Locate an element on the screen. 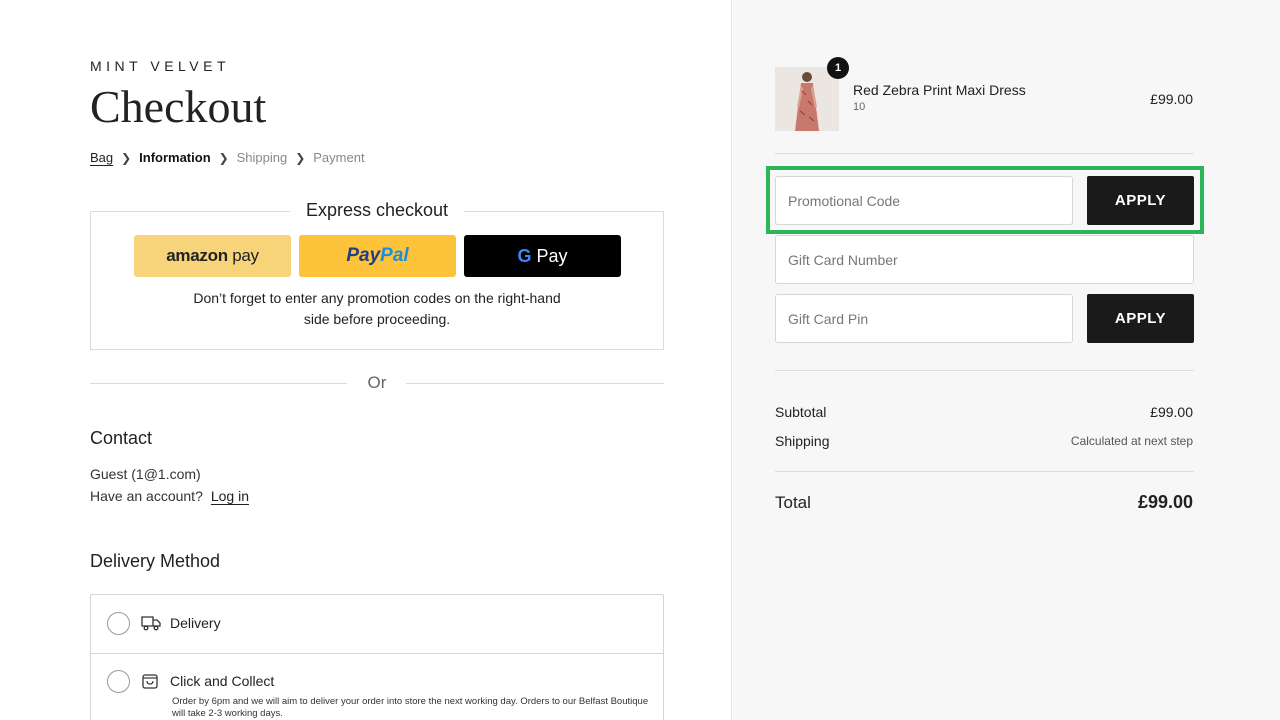 The width and height of the screenshot is (1280, 720). promo-code-field is located at coordinates (924, 200).